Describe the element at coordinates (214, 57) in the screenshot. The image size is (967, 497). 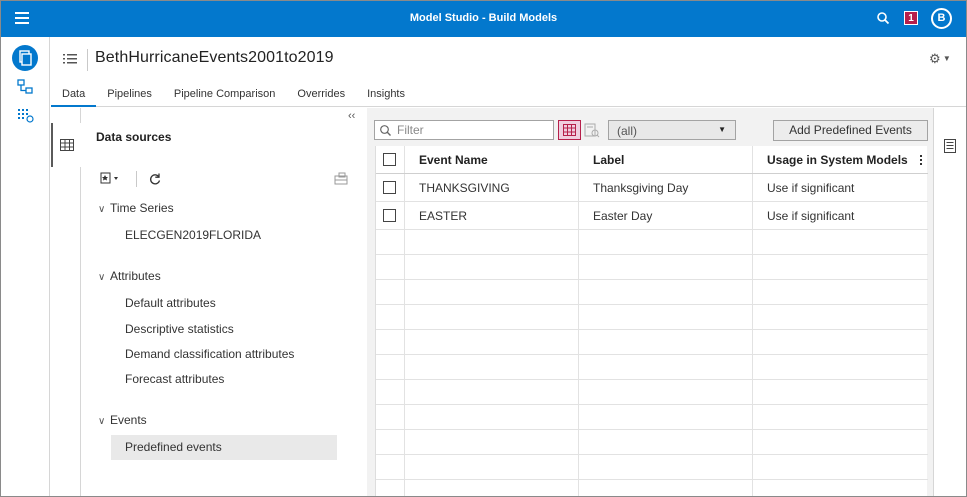
I see `project-title: BethHurricaneEvents2001to2019` at that location.